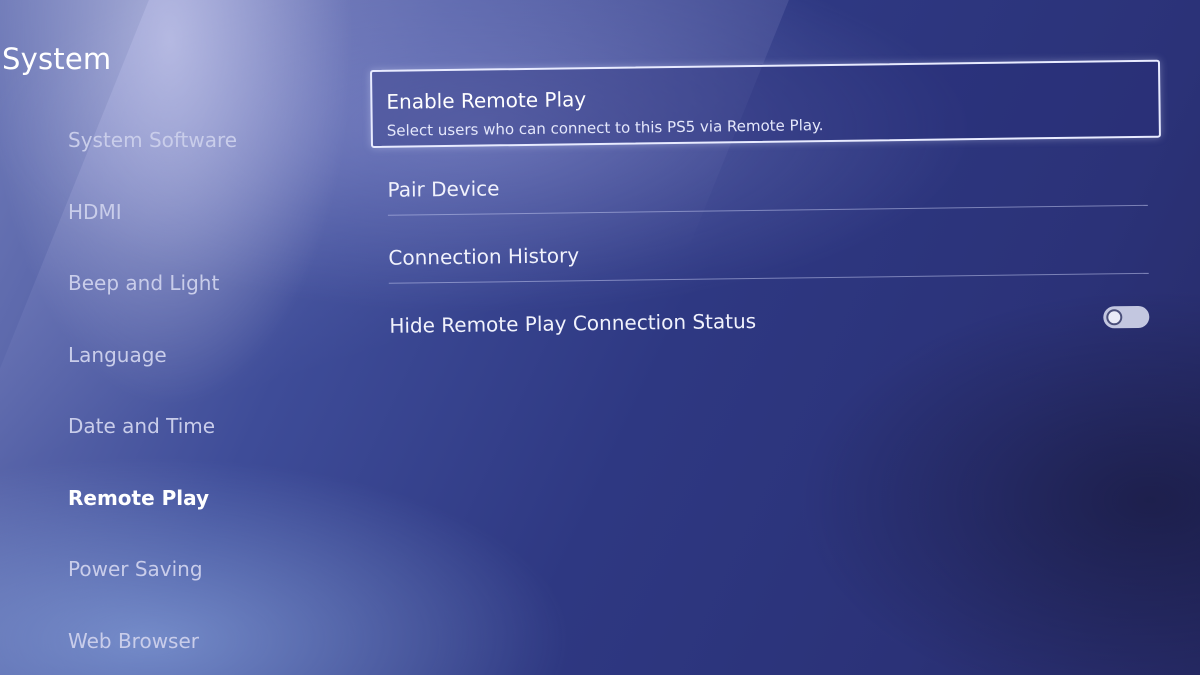 This screenshot has height=675, width=1200. I want to click on sidebar-item-web-browser: Web Browser, so click(198, 652).